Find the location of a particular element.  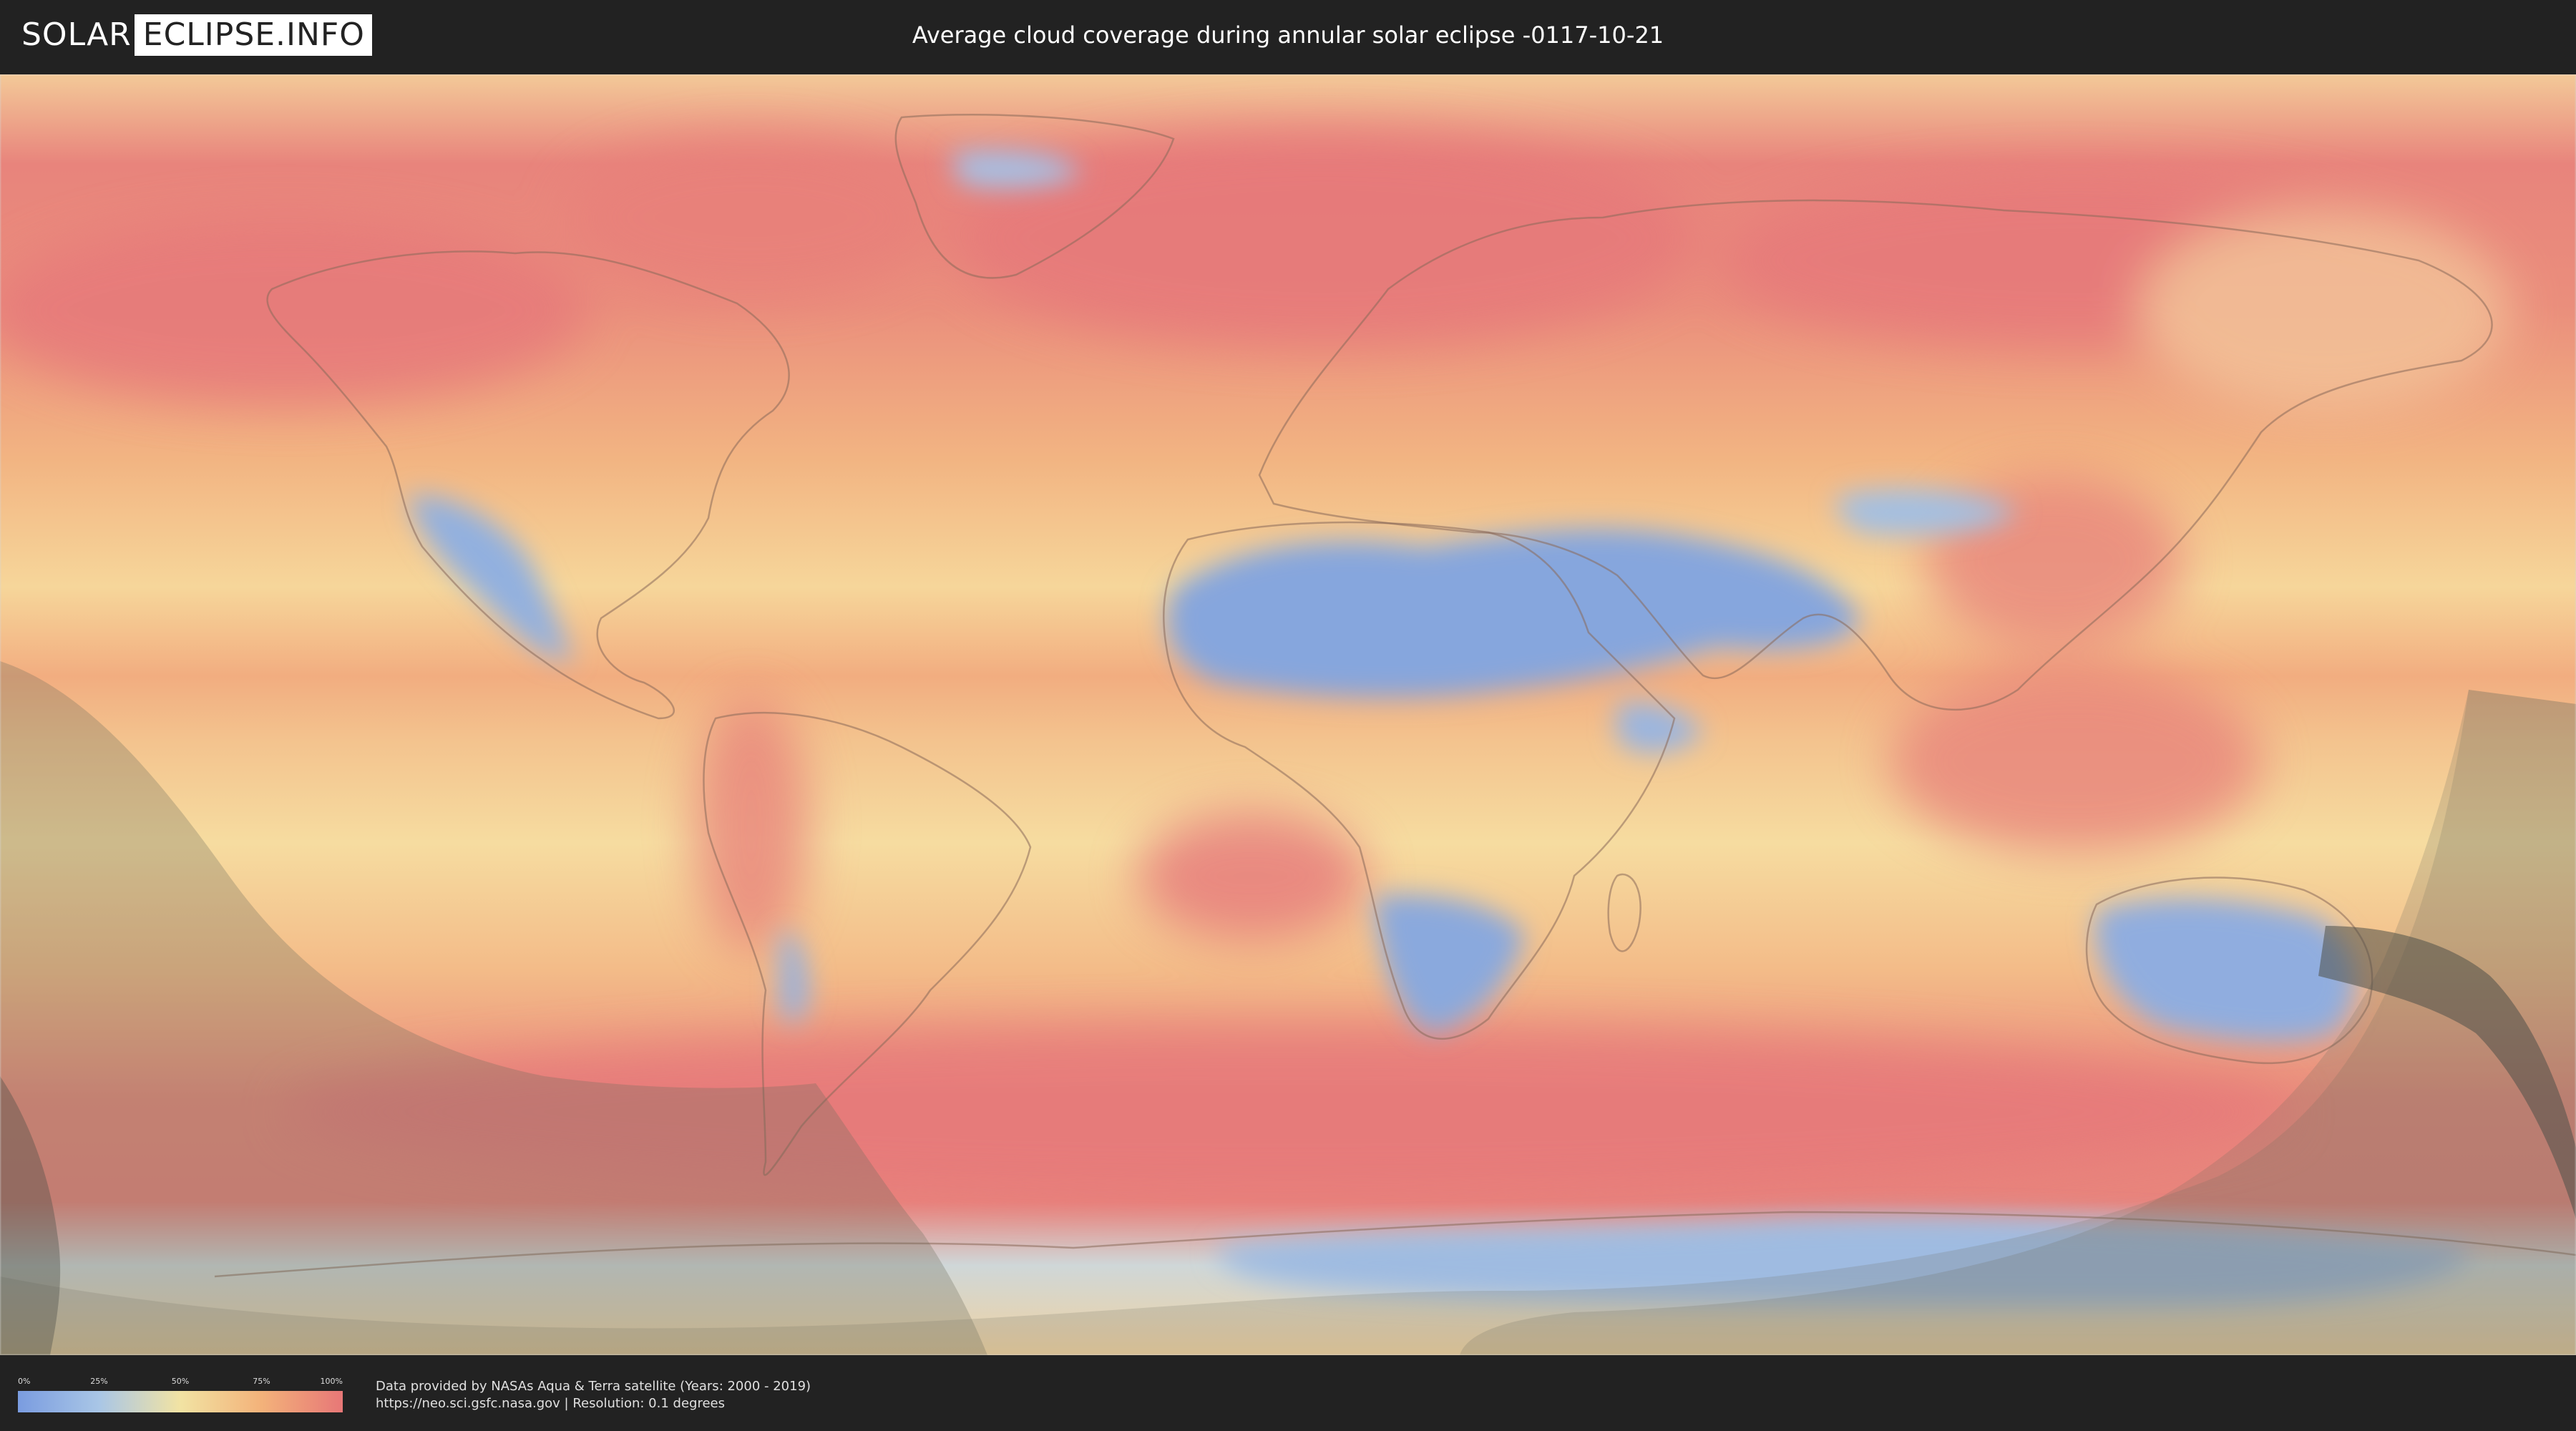

cloud-coverage-legend: 0% 25% 50% 75% 100% is located at coordinates (180, 1394).